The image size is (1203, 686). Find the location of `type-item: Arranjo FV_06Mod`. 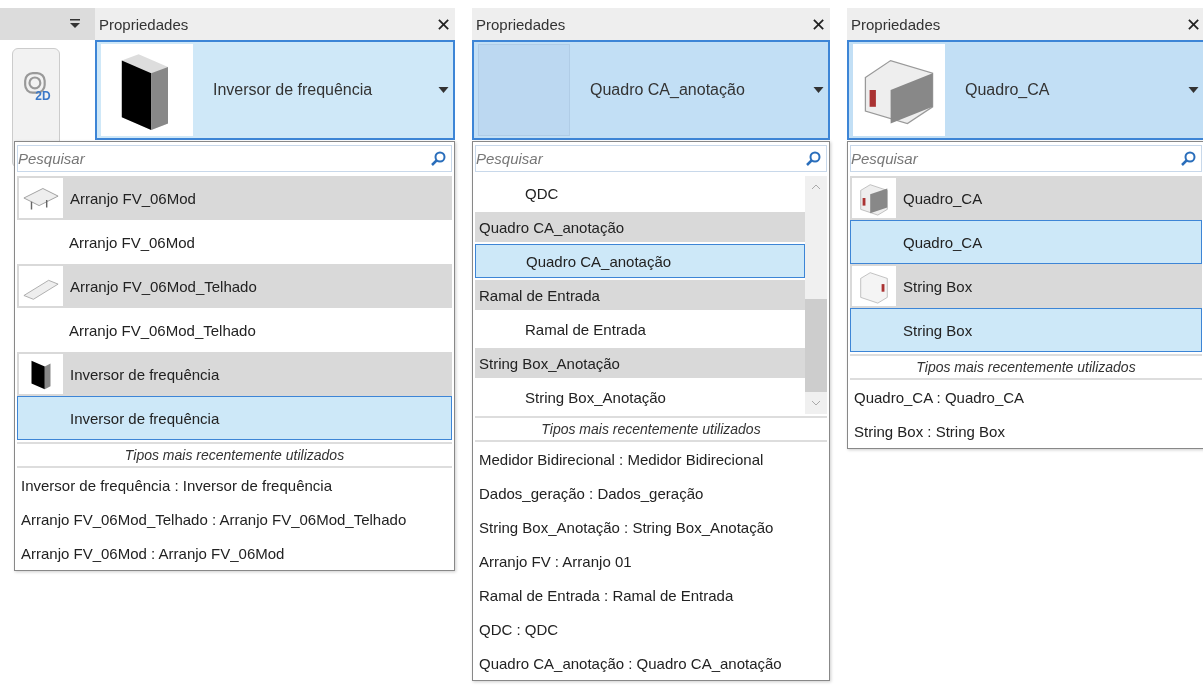

type-item: Arranjo FV_06Mod is located at coordinates (234, 242).